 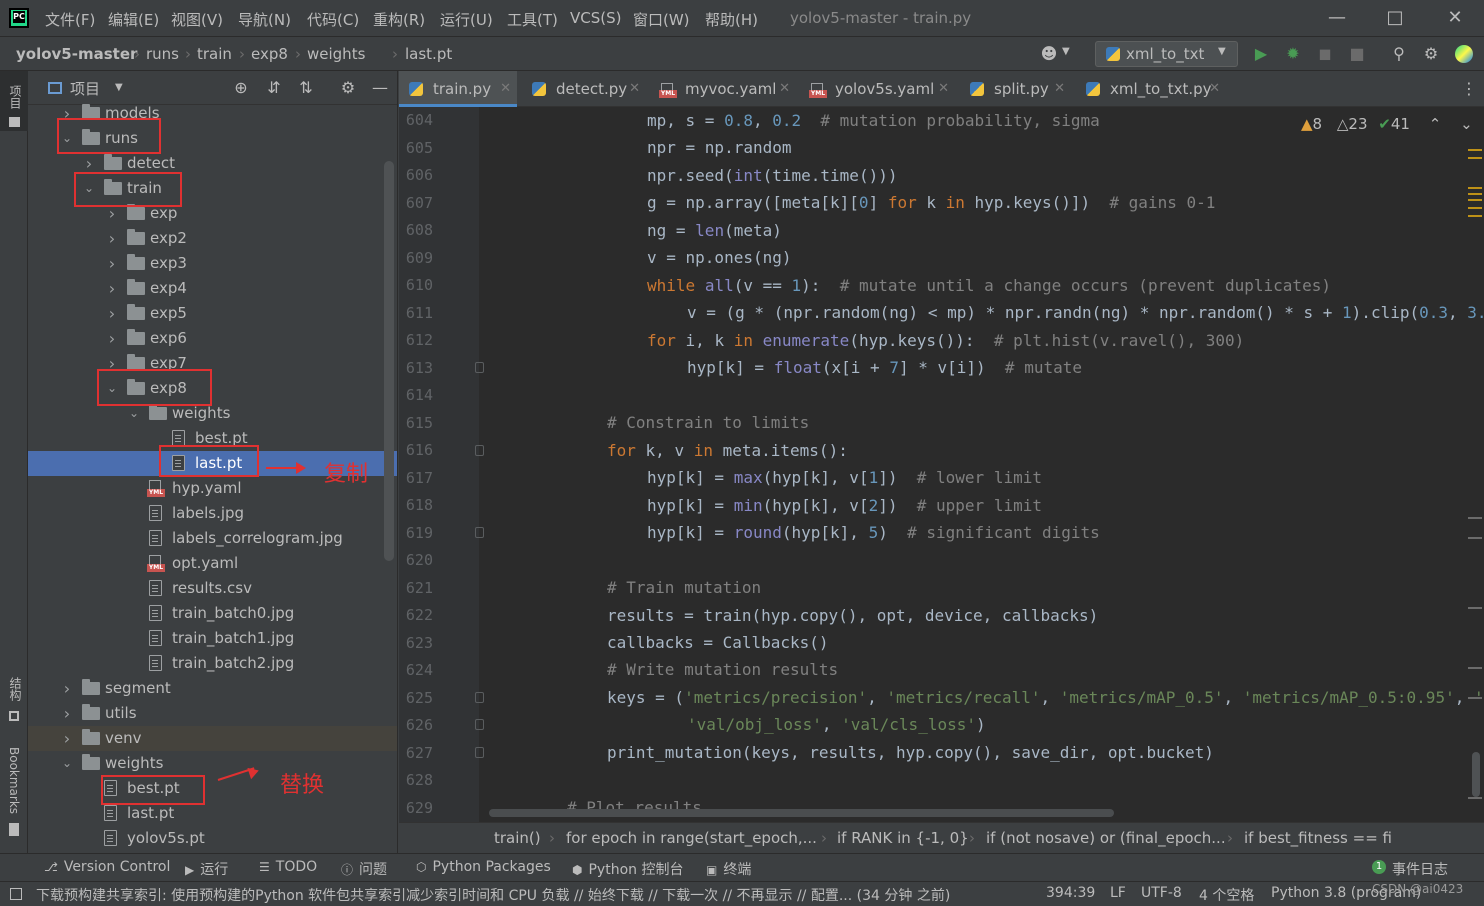 I want to click on editor-tab: YML yolov5s.yaml ✕, so click(x=878, y=89).